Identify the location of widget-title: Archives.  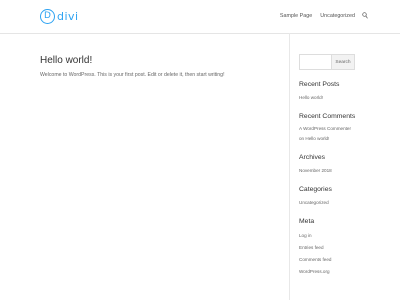
(312, 157).